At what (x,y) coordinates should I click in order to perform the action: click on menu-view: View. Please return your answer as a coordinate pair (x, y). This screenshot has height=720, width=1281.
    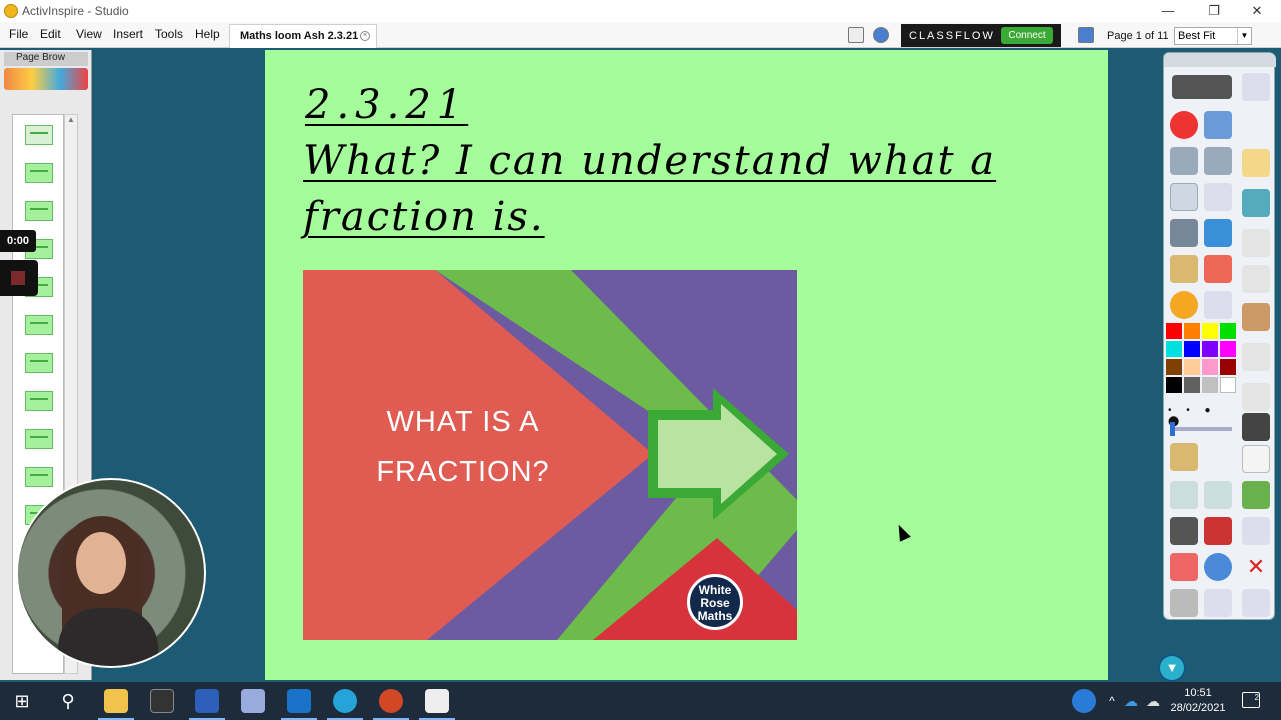
    Looking at the image, I should click on (89, 34).